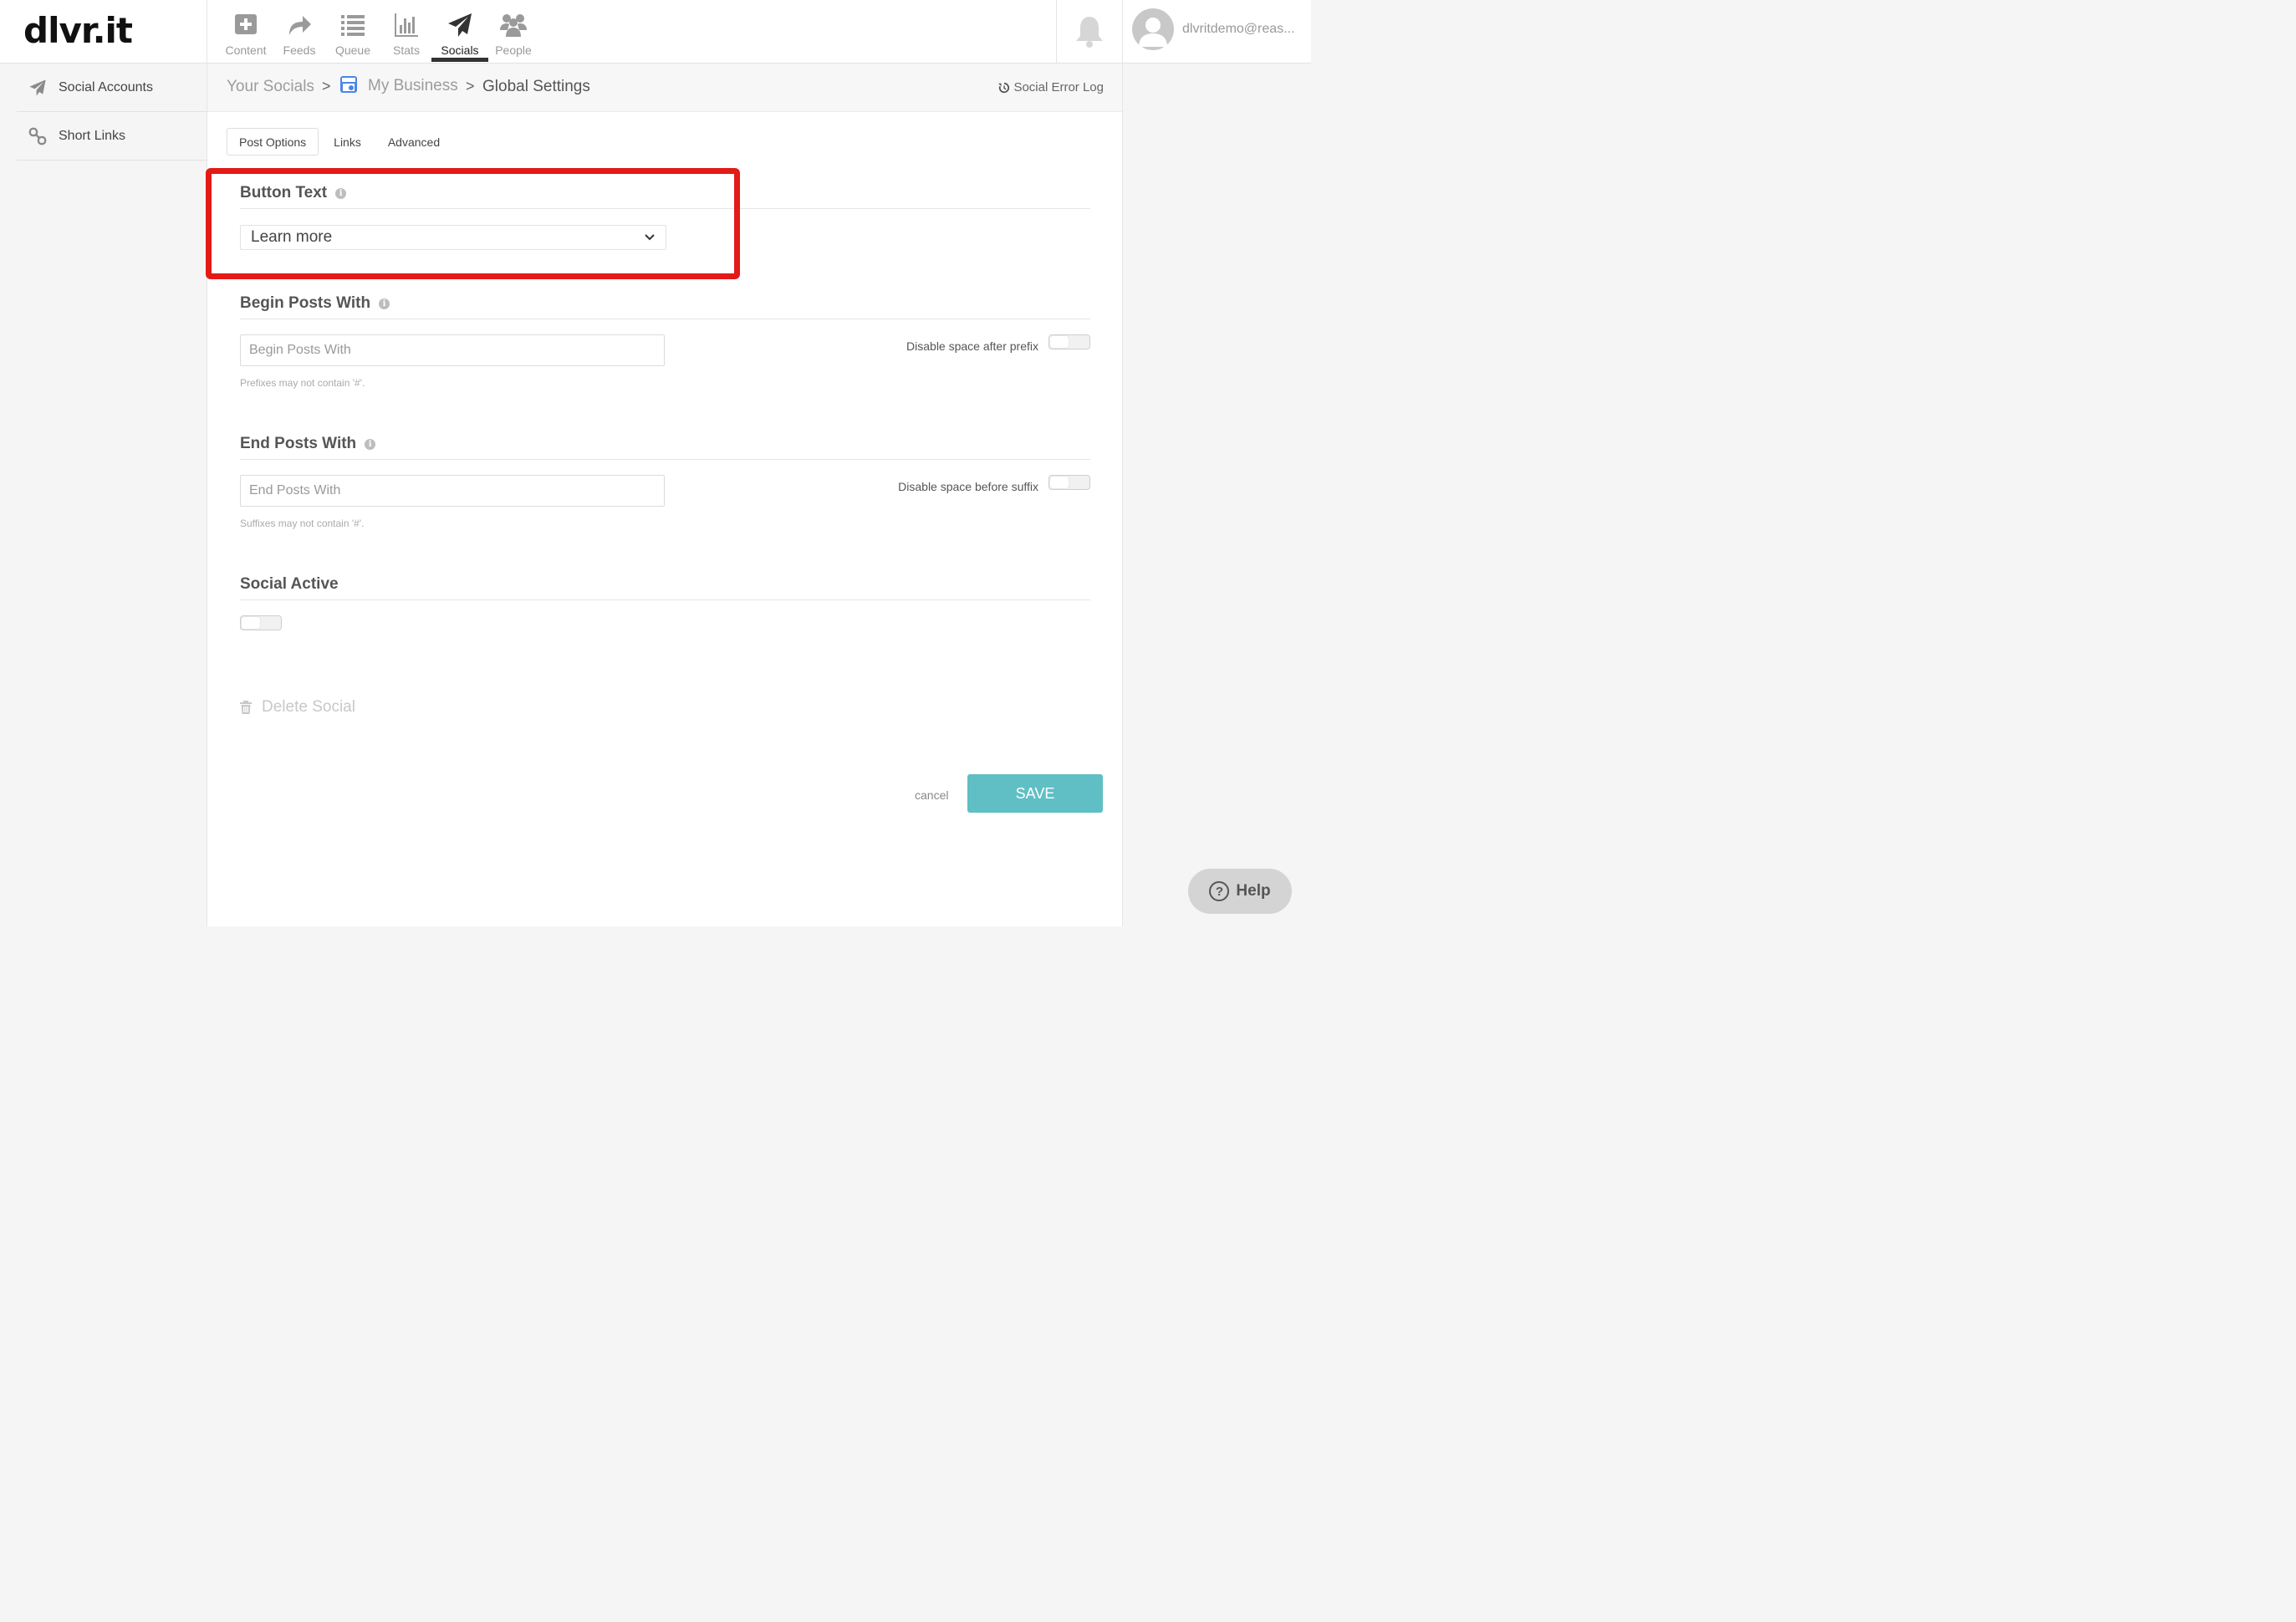 This screenshot has width=2296, height=1622. I want to click on nav-queue: Queue, so click(353, 32).